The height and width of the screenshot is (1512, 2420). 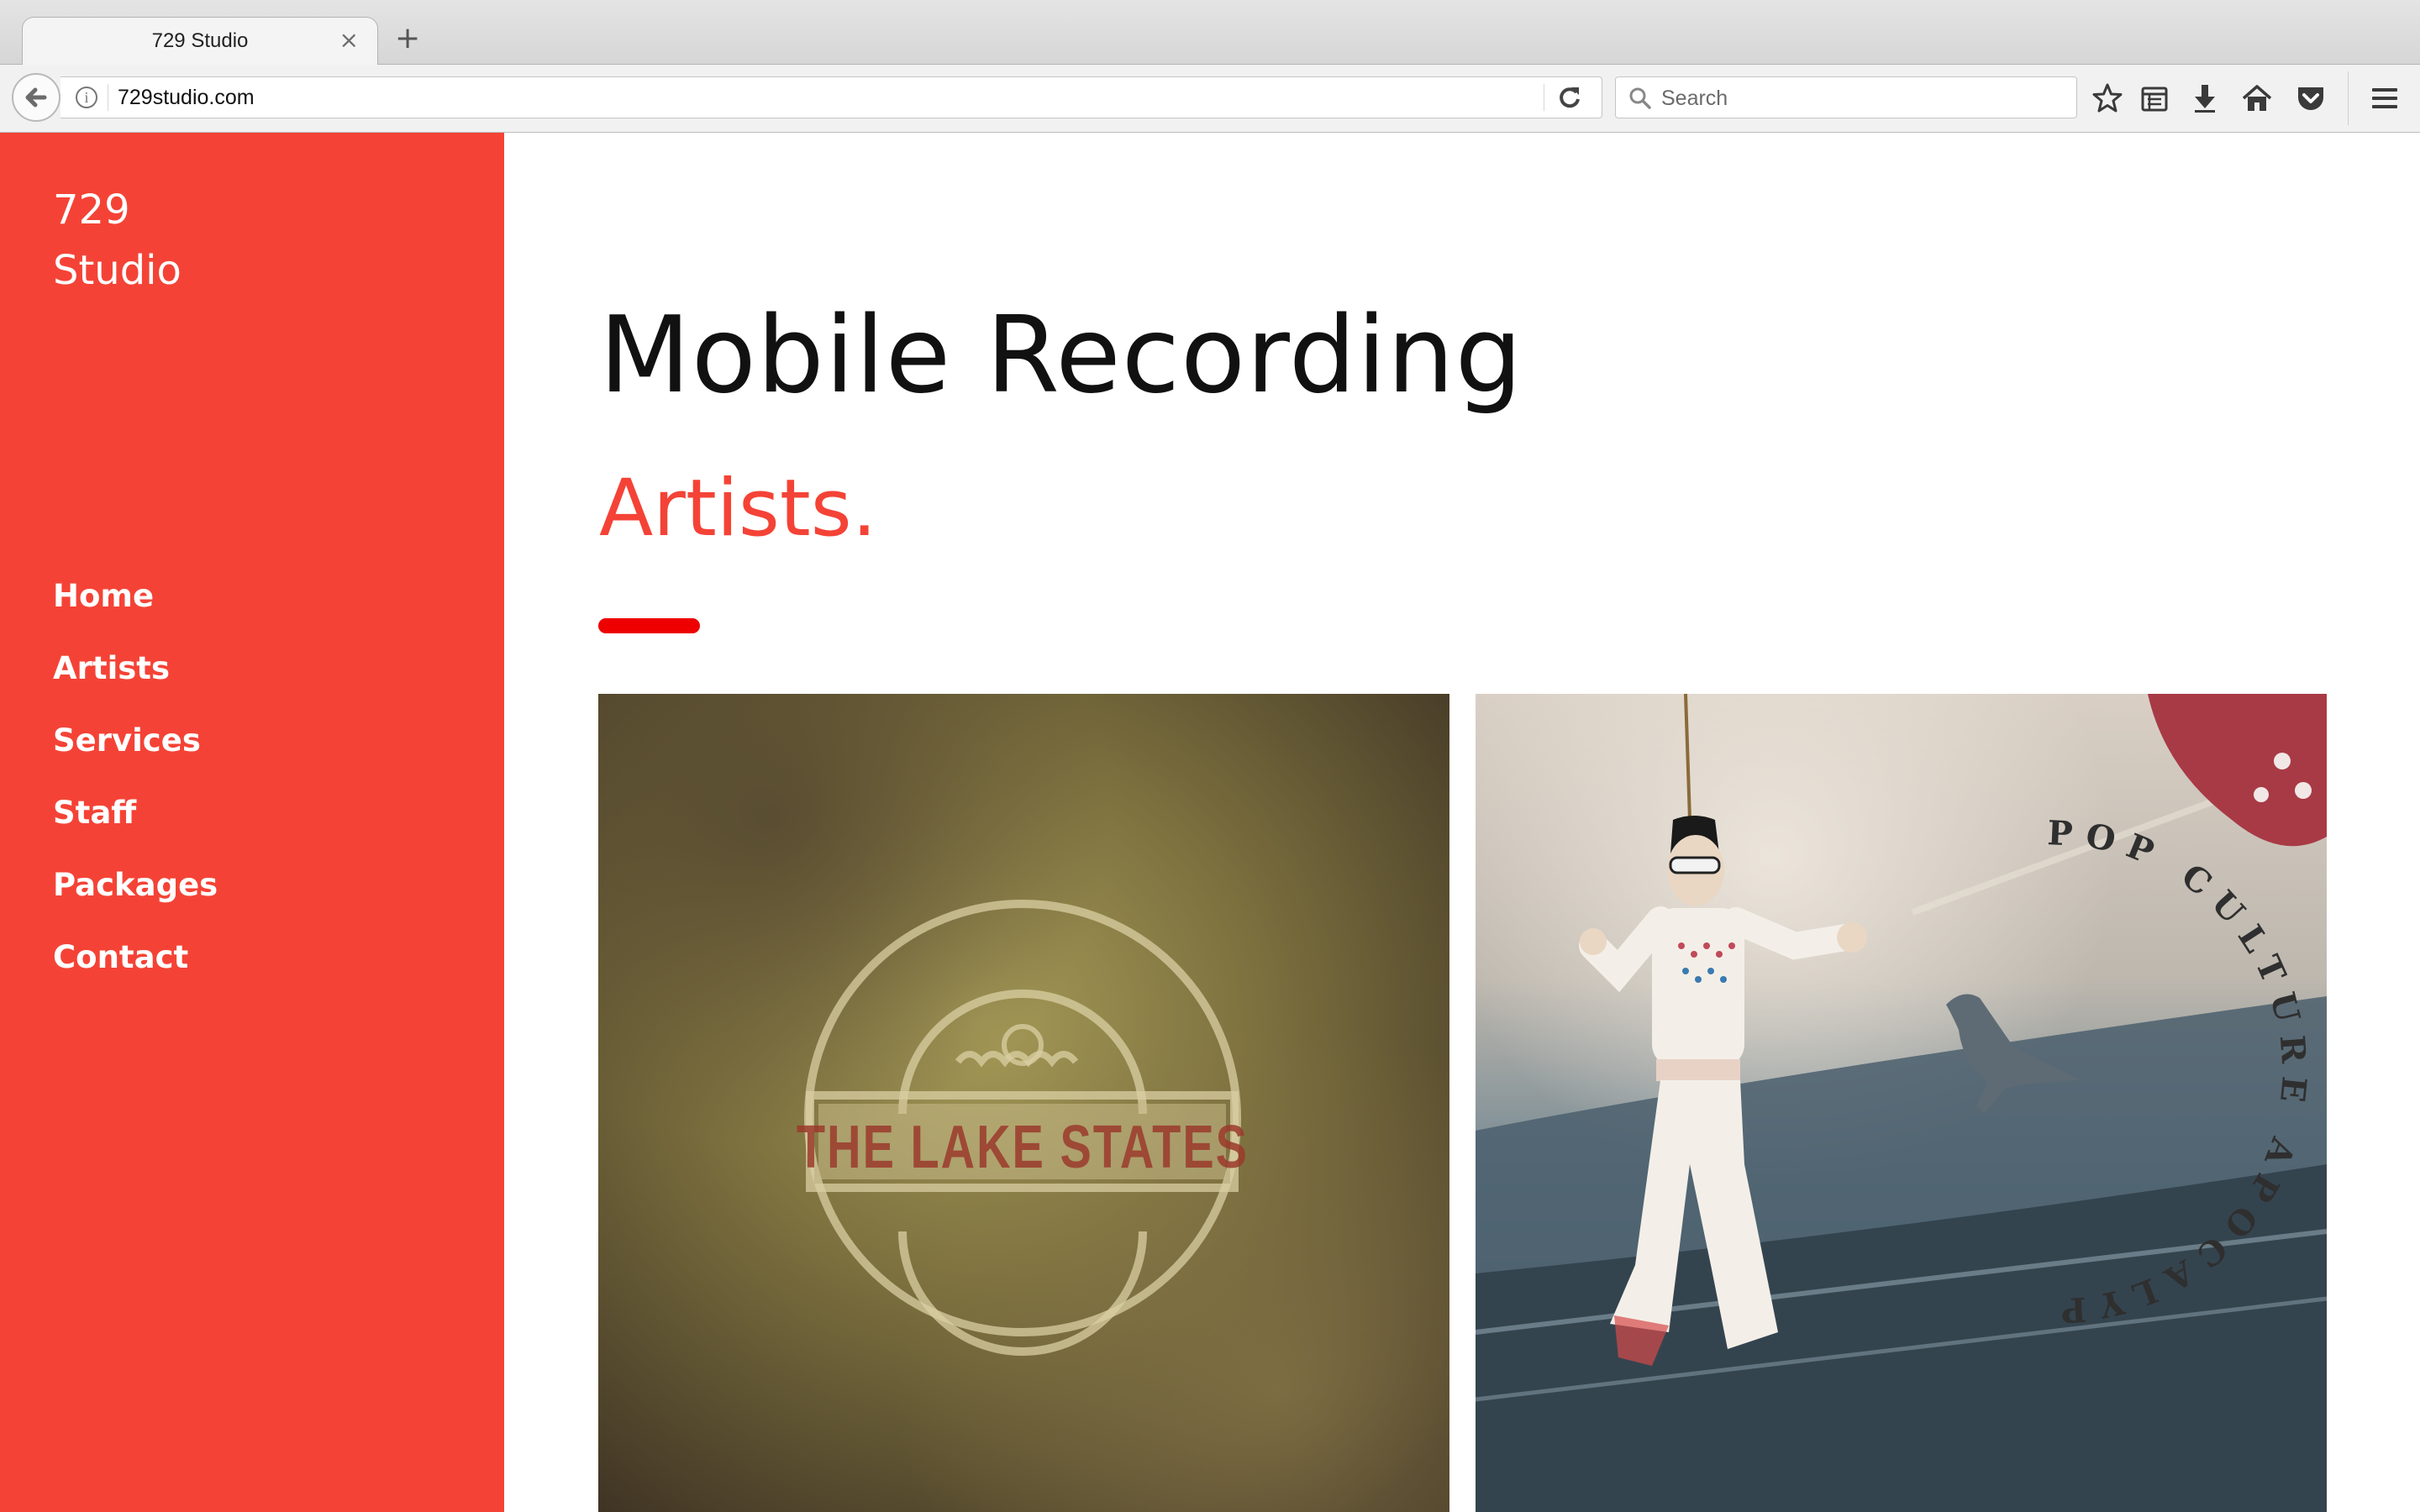 What do you see at coordinates (135, 602) in the screenshot?
I see `nav-item-home: Home` at bounding box center [135, 602].